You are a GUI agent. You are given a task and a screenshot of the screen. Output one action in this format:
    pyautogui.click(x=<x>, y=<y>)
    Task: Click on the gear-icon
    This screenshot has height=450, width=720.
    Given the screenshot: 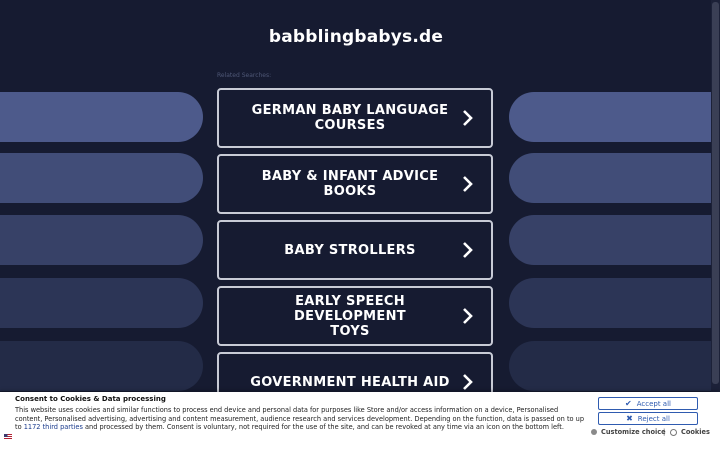 What is the action you would take?
    pyautogui.click(x=594, y=432)
    